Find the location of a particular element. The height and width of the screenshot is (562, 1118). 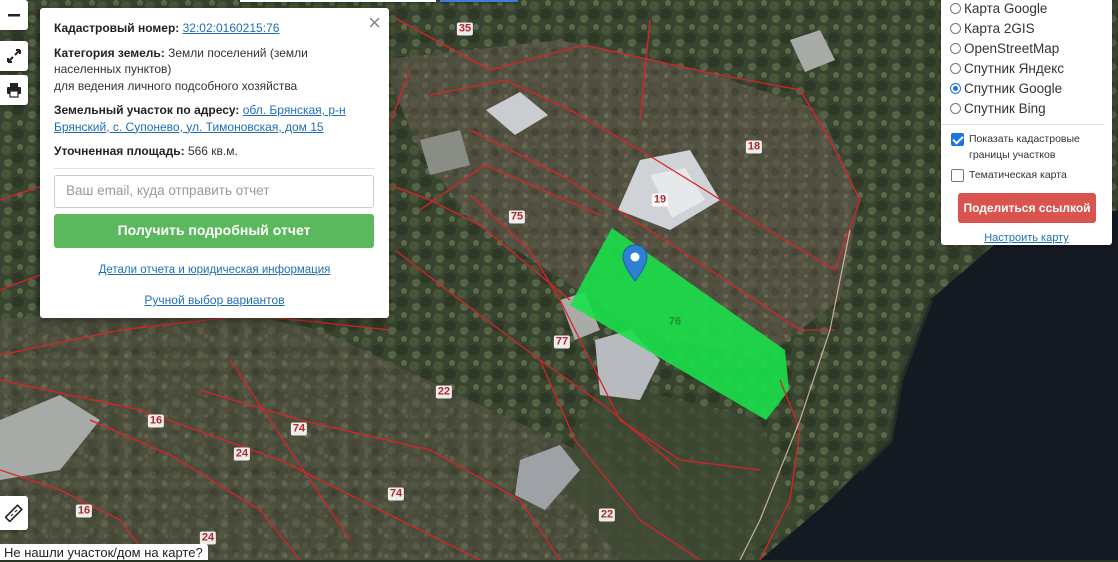

location-marker is located at coordinates (635, 263).